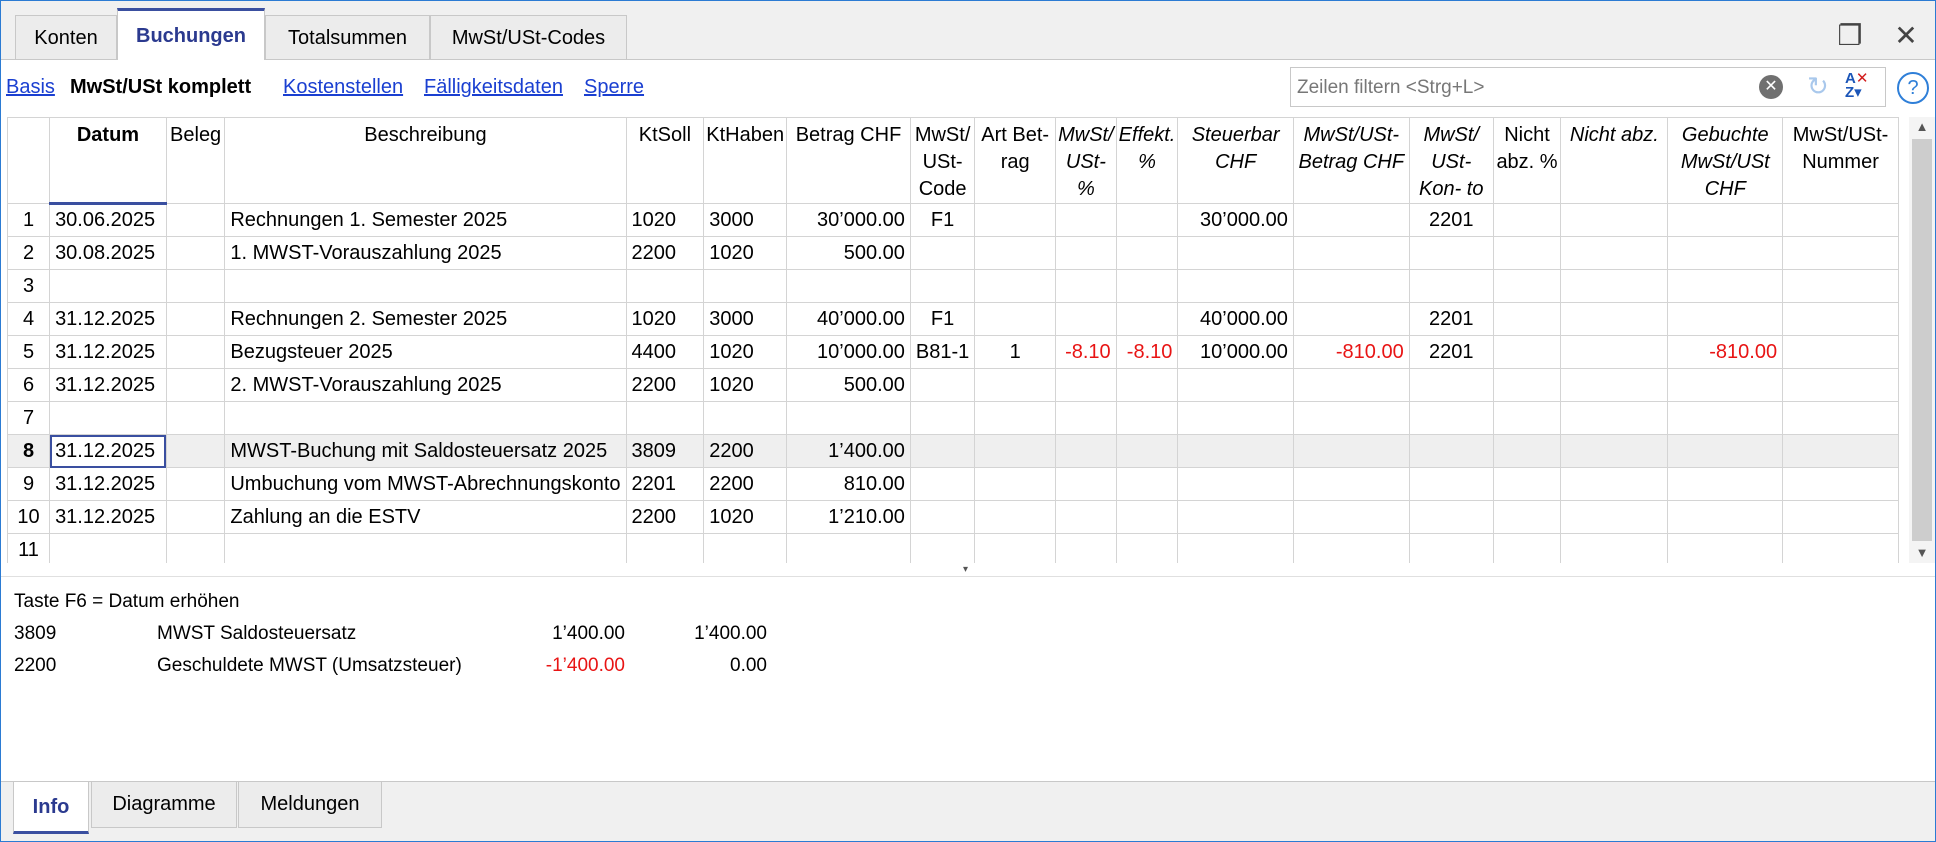 The width and height of the screenshot is (1936, 842). I want to click on table-row: 3, so click(953, 286).